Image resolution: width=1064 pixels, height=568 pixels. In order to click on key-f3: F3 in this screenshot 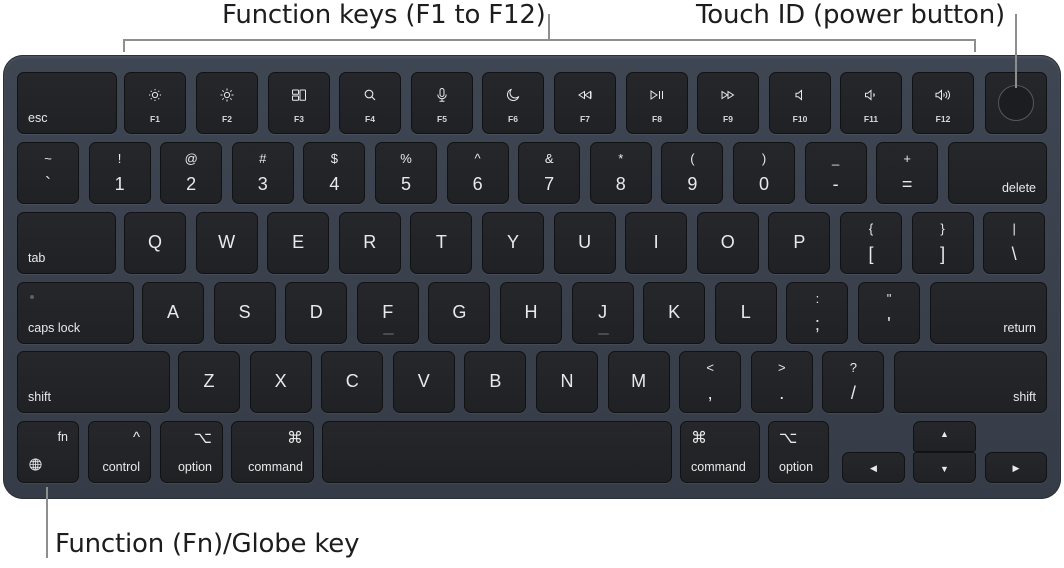, I will do `click(299, 103)`.